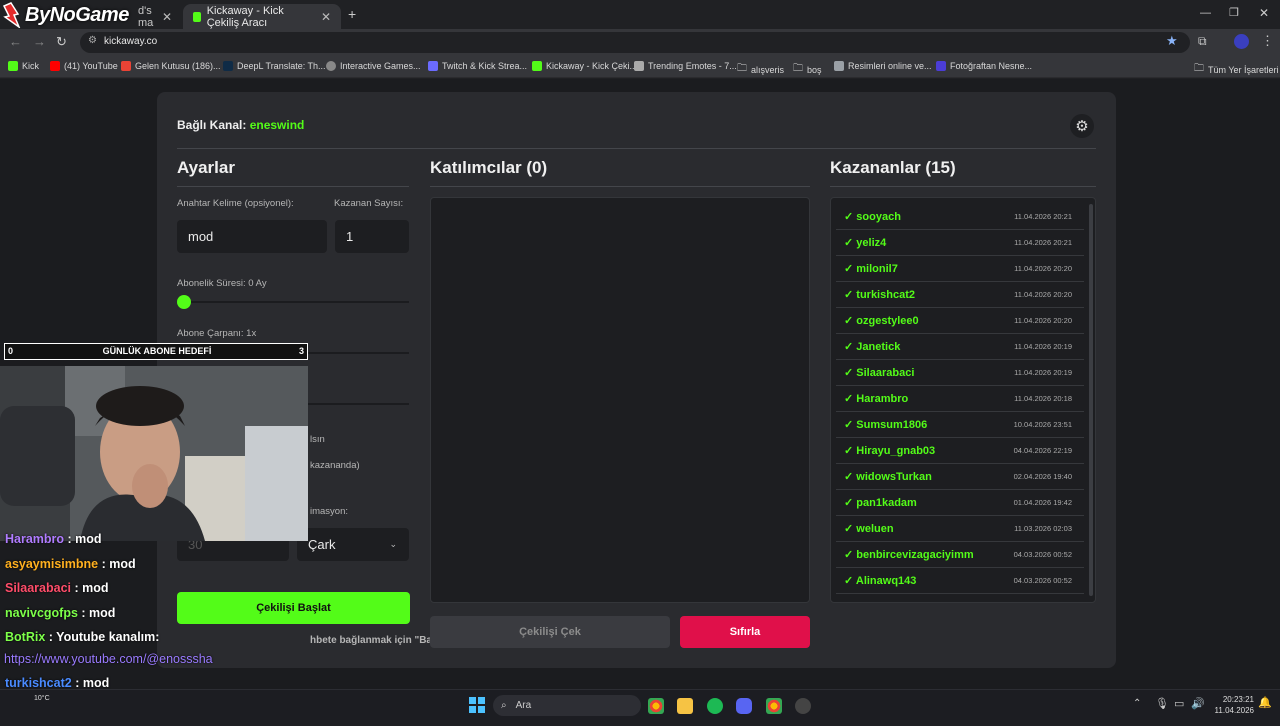 The height and width of the screenshot is (726, 1280). What do you see at coordinates (742, 68) in the screenshot?
I see `folder-icon: 🗀` at bounding box center [742, 68].